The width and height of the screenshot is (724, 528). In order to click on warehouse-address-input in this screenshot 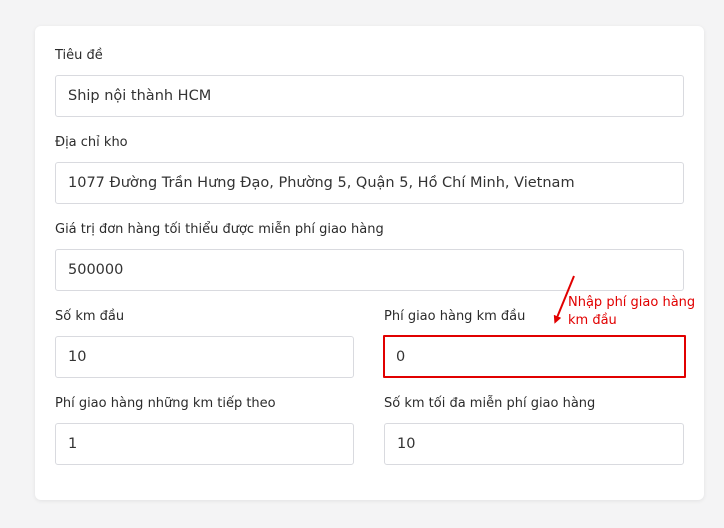, I will do `click(369, 183)`.